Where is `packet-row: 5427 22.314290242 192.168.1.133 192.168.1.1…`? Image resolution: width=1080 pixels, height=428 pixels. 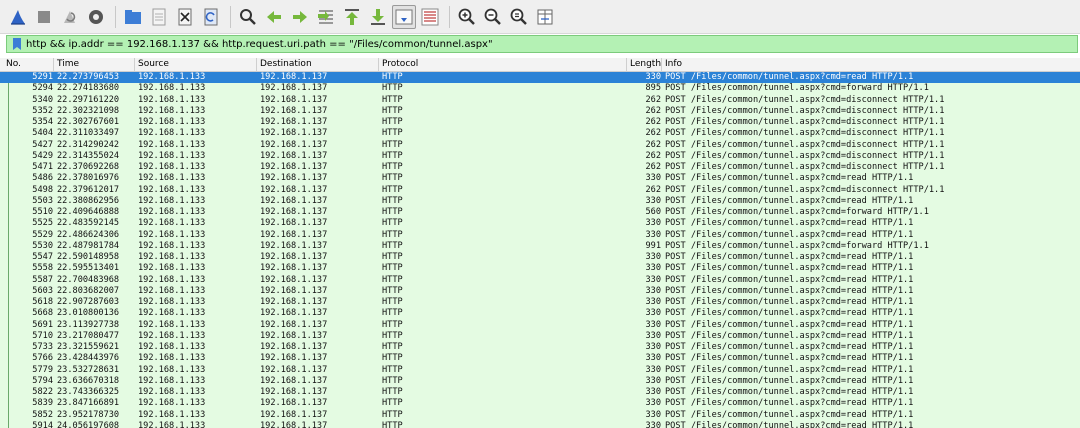 packet-row: 5427 22.314290242 192.168.1.133 192.168.1.1… is located at coordinates (540, 145).